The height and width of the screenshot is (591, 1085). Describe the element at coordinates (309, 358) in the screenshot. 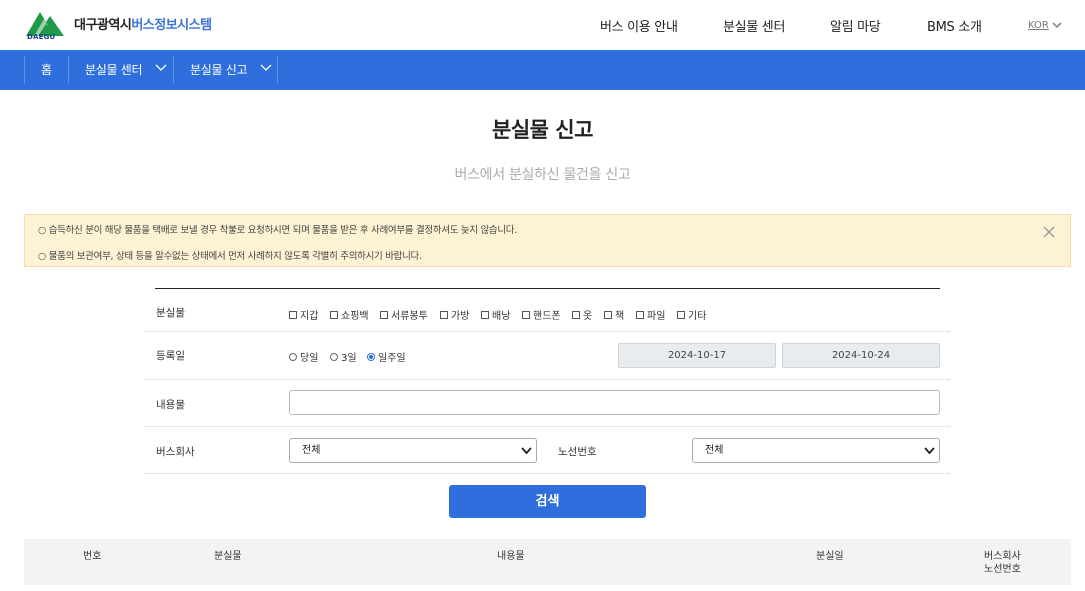

I see `radio-label: 당일` at that location.